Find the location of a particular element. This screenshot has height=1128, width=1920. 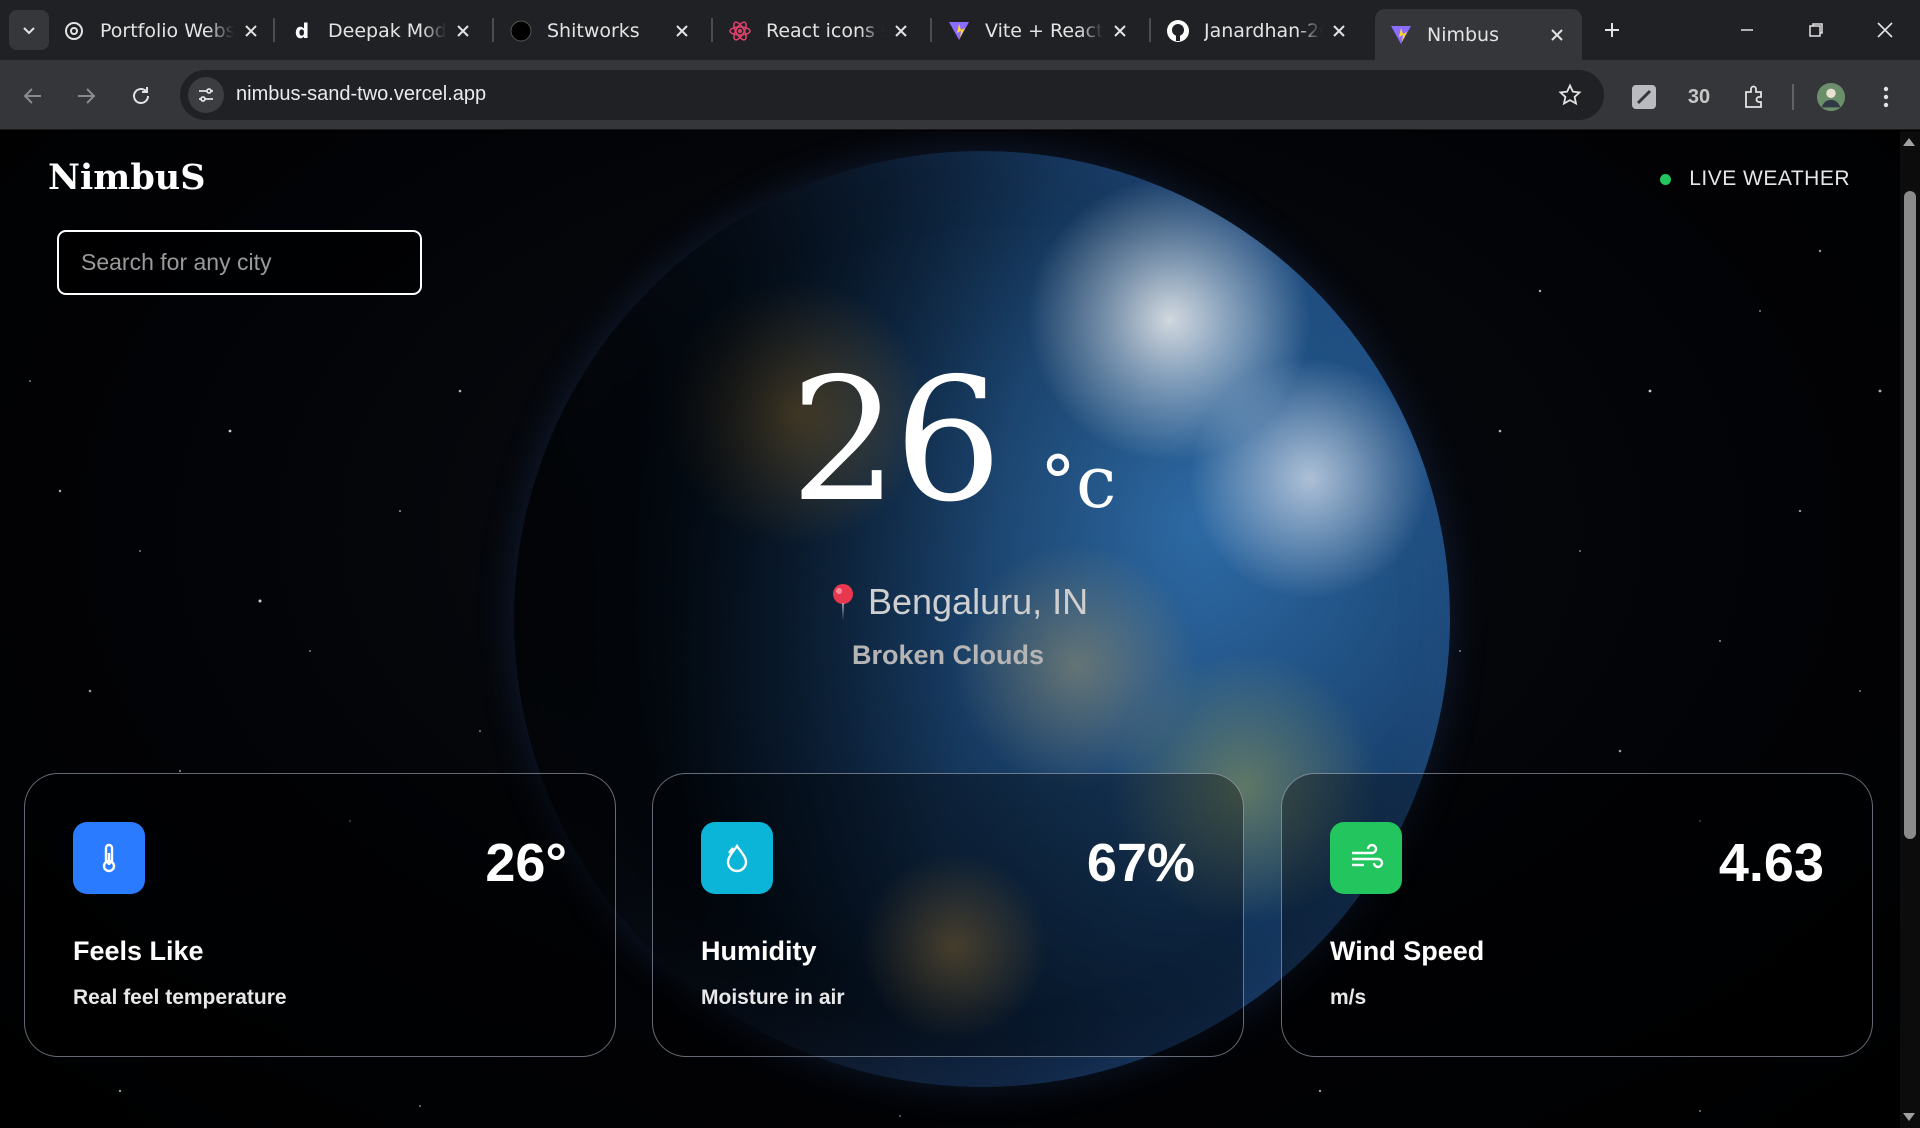

plus-icon is located at coordinates (1612, 30).